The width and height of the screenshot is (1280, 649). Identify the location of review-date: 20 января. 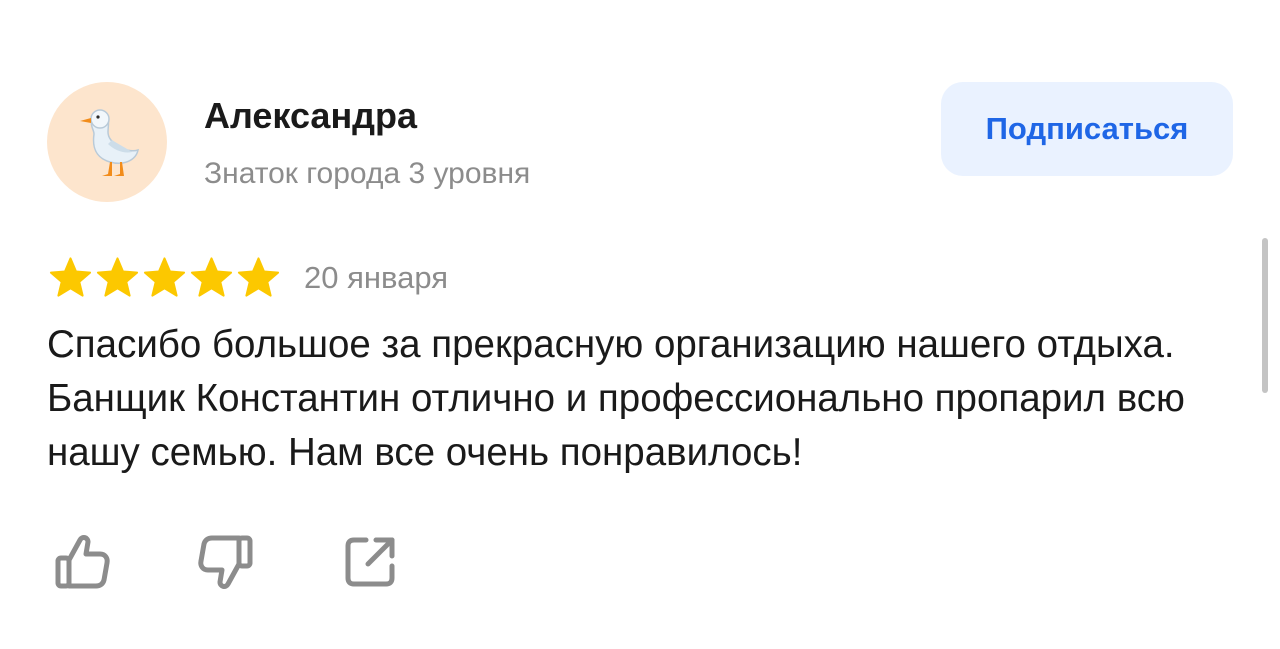
(376, 277).